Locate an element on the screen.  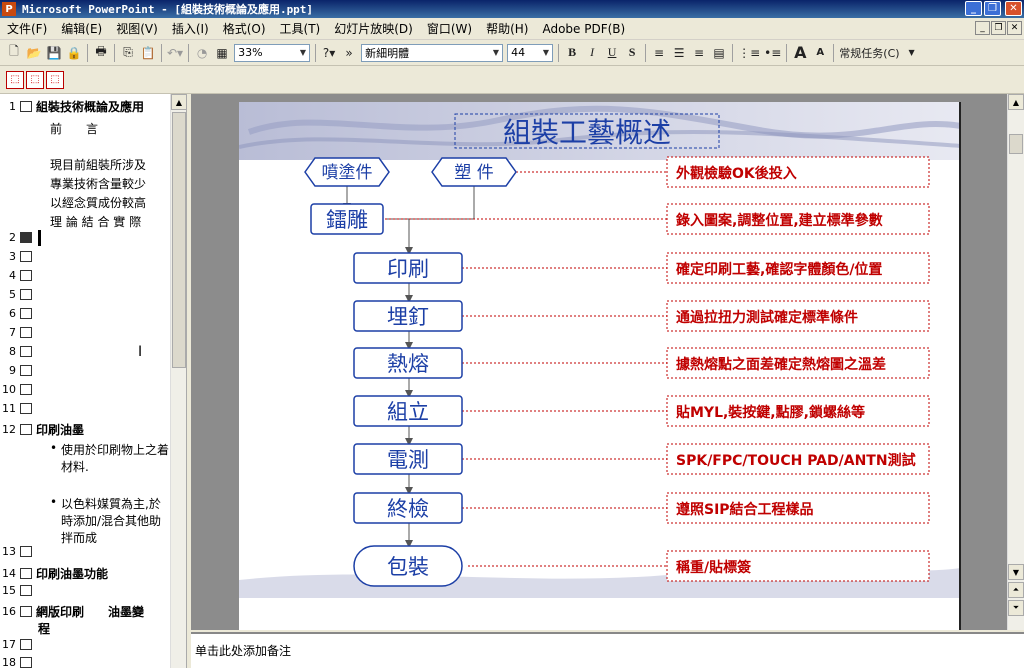
save-icon: 💾 is located at coordinates (54, 53).